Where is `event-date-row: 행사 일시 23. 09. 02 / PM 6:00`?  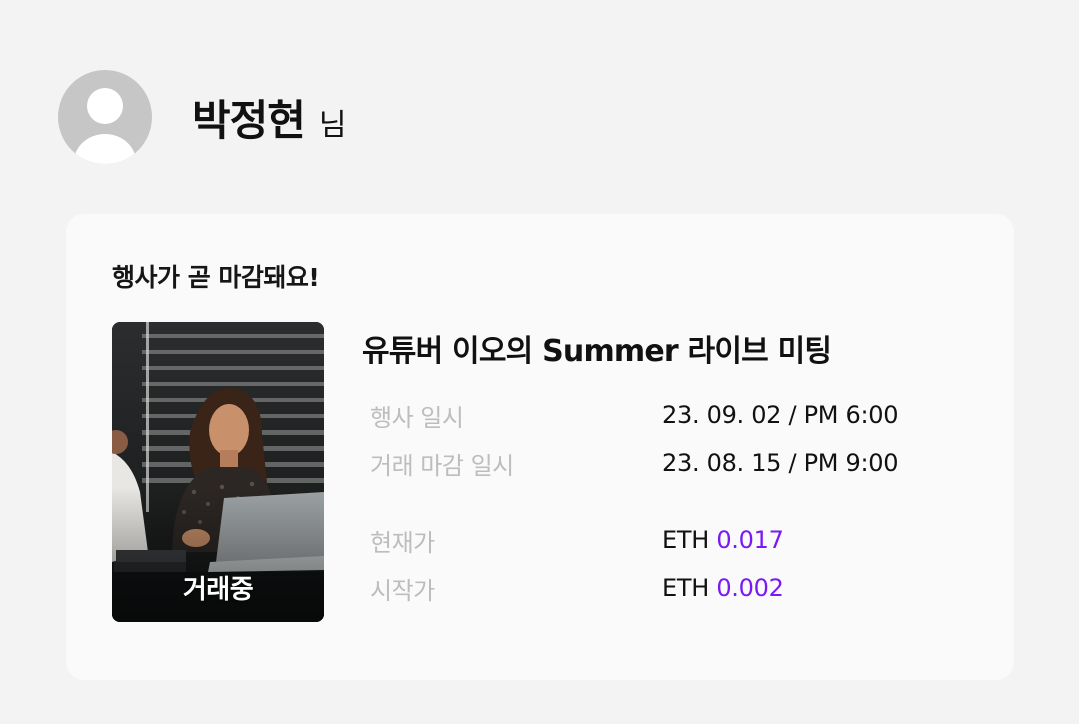
event-date-row: 행사 일시 23. 09. 02 / PM 6:00 is located at coordinates (670, 415).